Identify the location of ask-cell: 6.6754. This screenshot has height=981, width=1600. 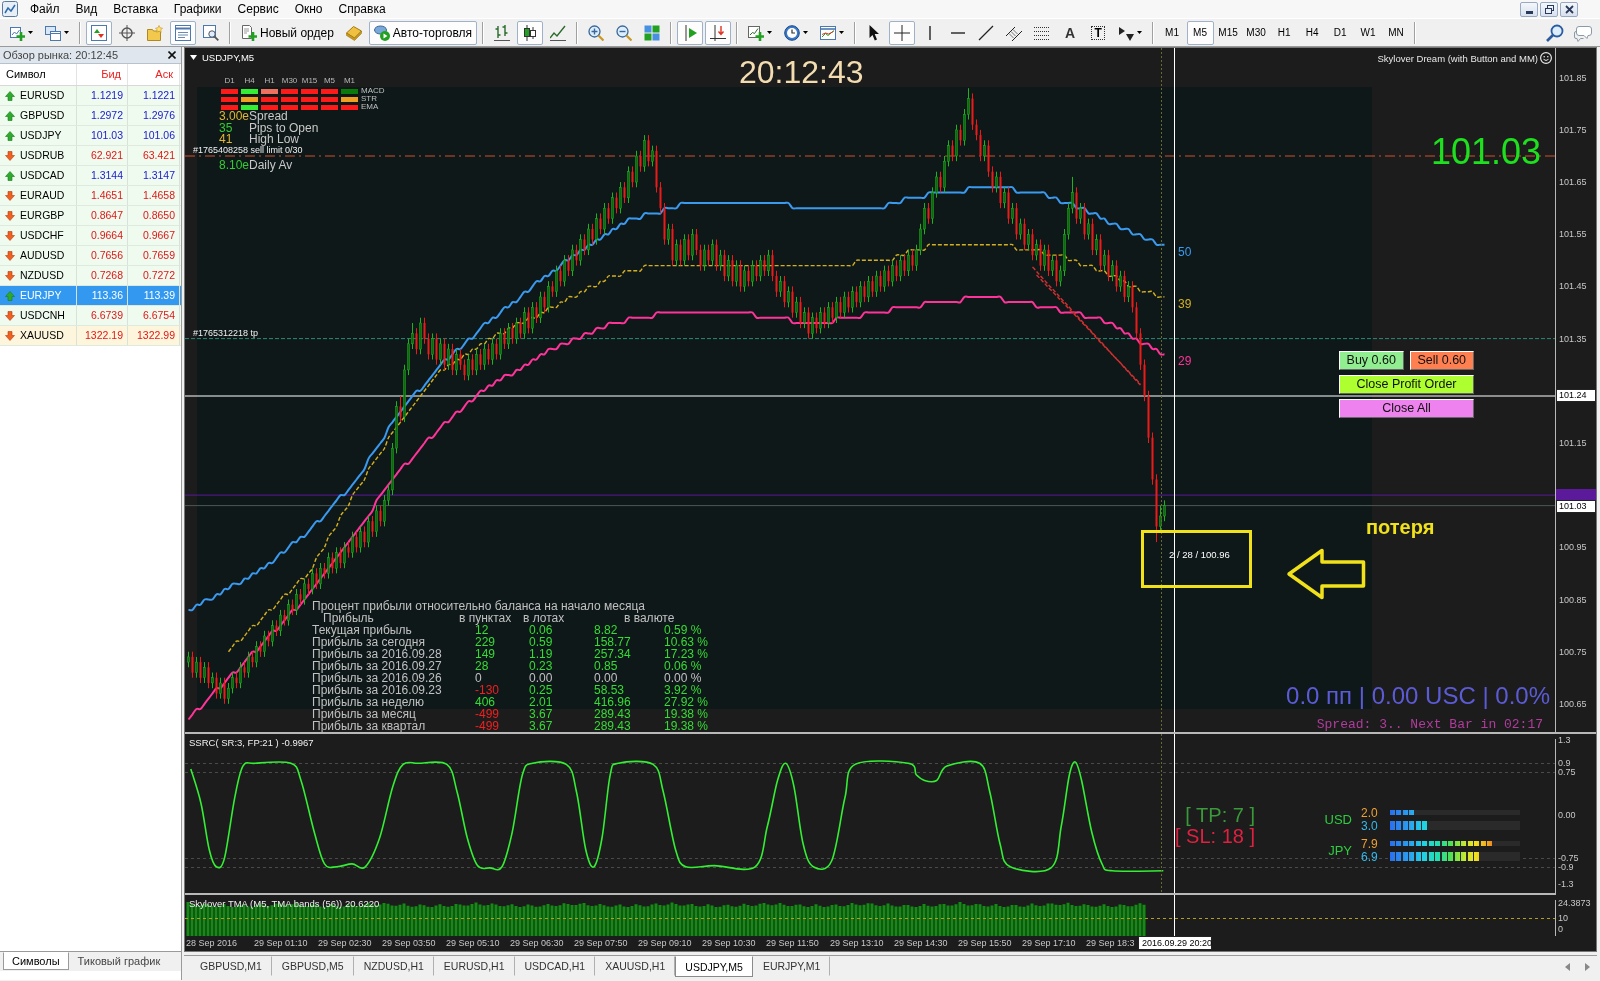
(154, 315).